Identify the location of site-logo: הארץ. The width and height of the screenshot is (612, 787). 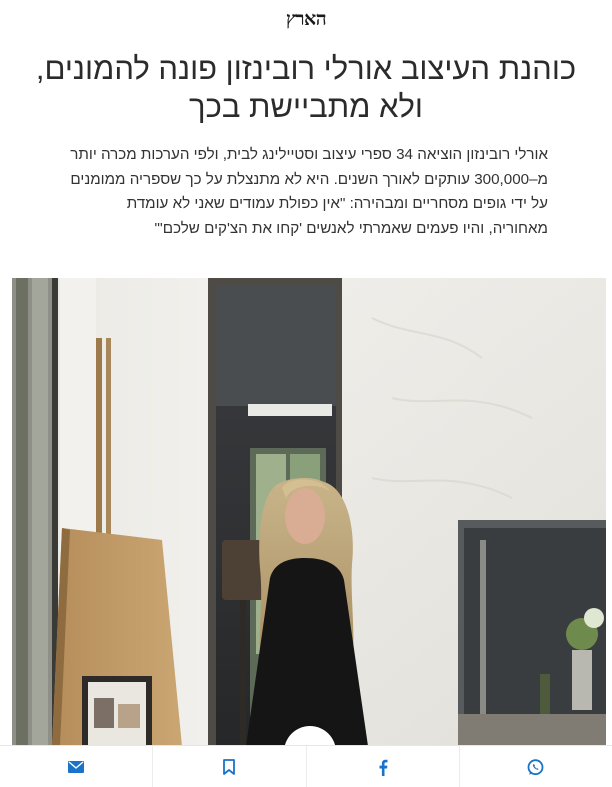
(306, 19).